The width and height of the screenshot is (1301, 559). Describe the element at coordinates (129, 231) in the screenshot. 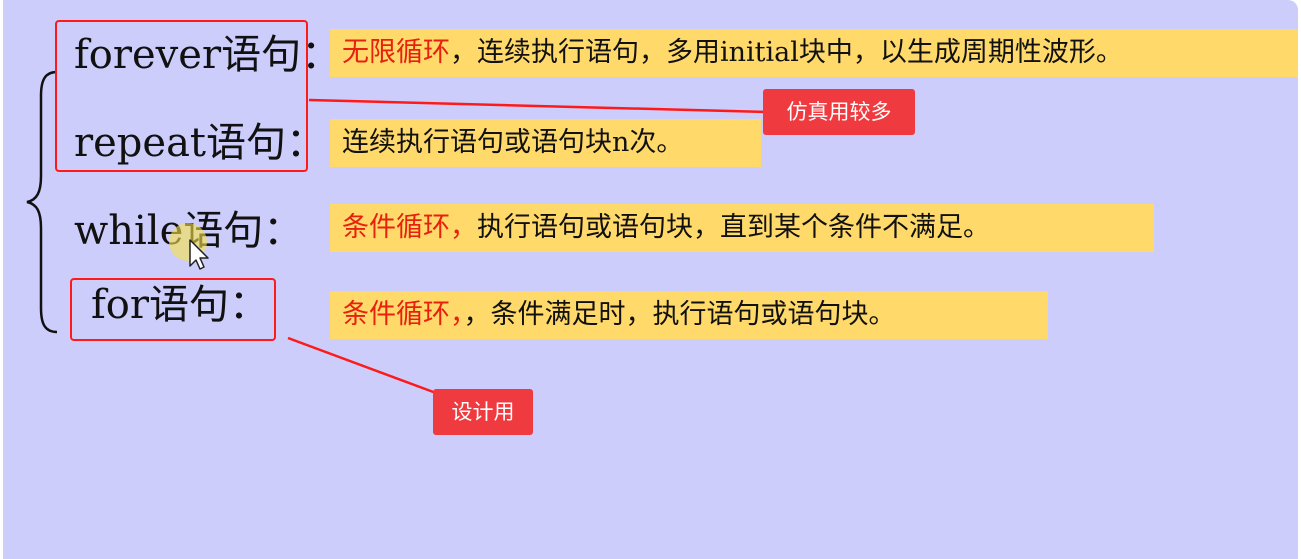

I see `keyword-while: while` at that location.